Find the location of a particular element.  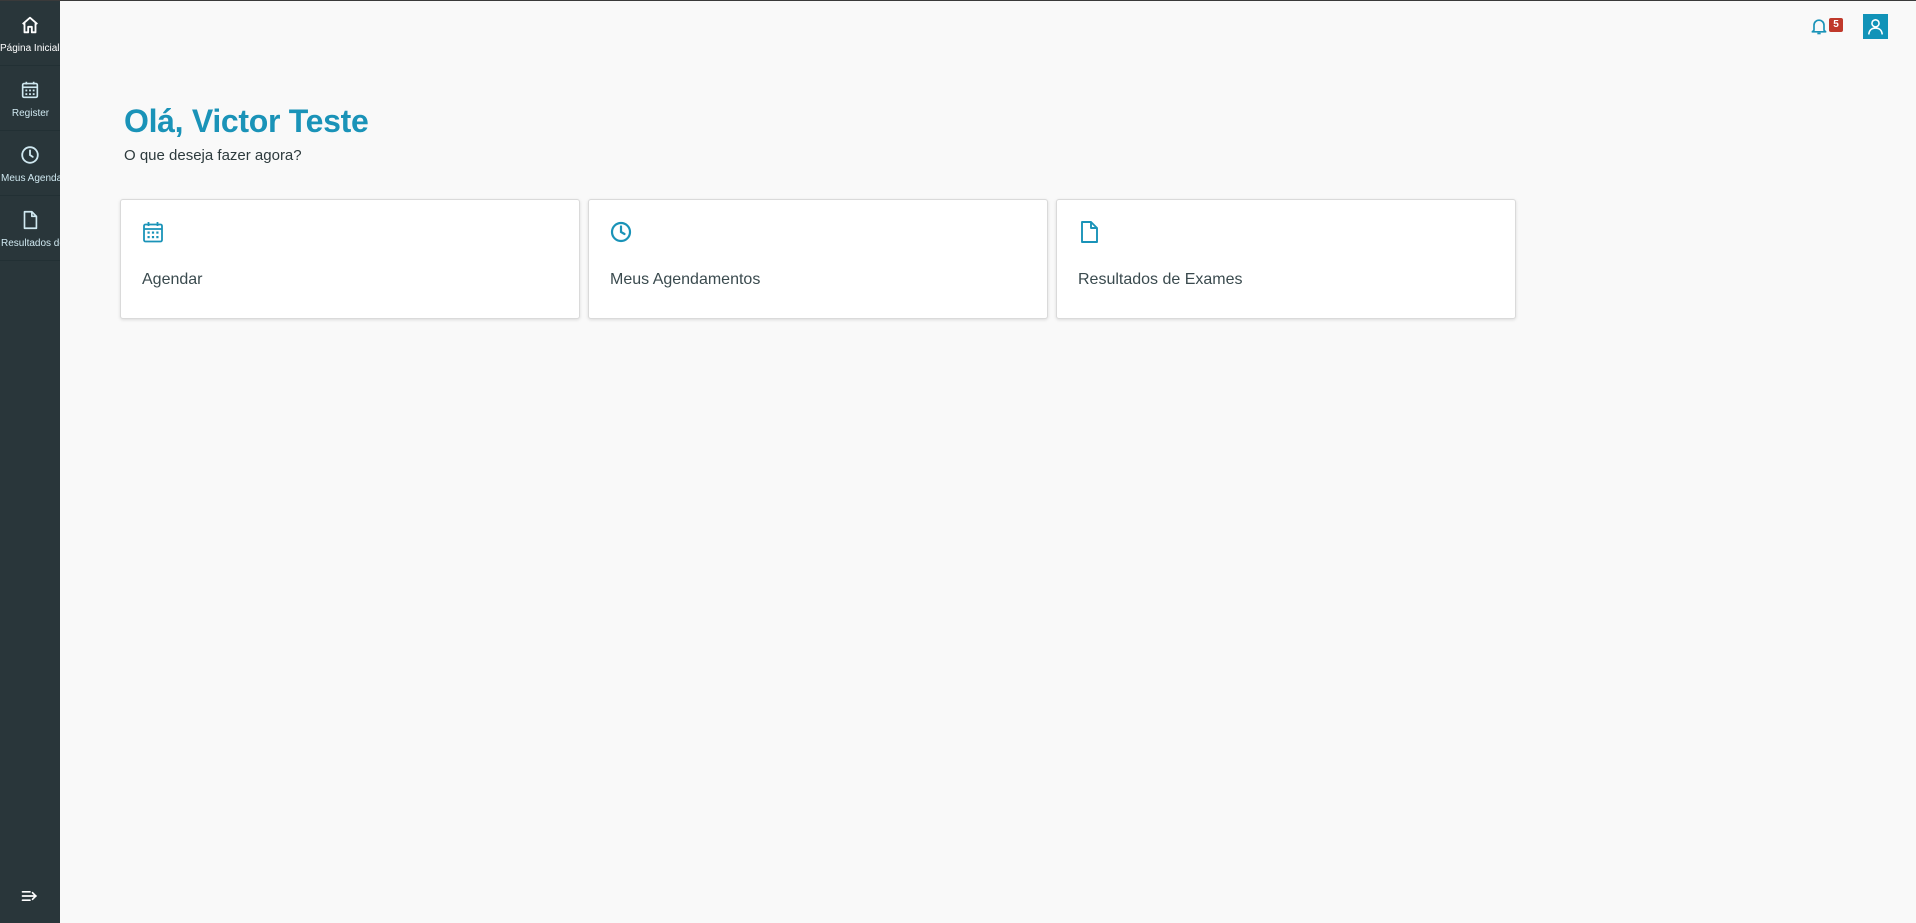

notification-count-badge: 5 is located at coordinates (1836, 25).